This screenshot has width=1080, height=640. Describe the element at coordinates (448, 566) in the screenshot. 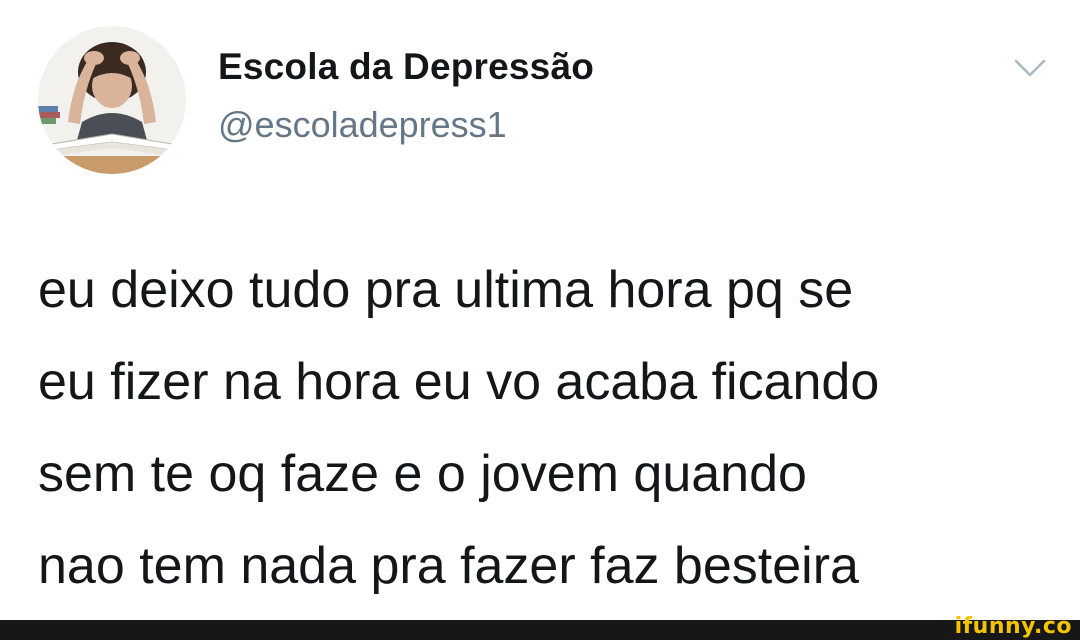

I see `tweet-text-line: nao tem nada pra fazer faz besteira` at that location.